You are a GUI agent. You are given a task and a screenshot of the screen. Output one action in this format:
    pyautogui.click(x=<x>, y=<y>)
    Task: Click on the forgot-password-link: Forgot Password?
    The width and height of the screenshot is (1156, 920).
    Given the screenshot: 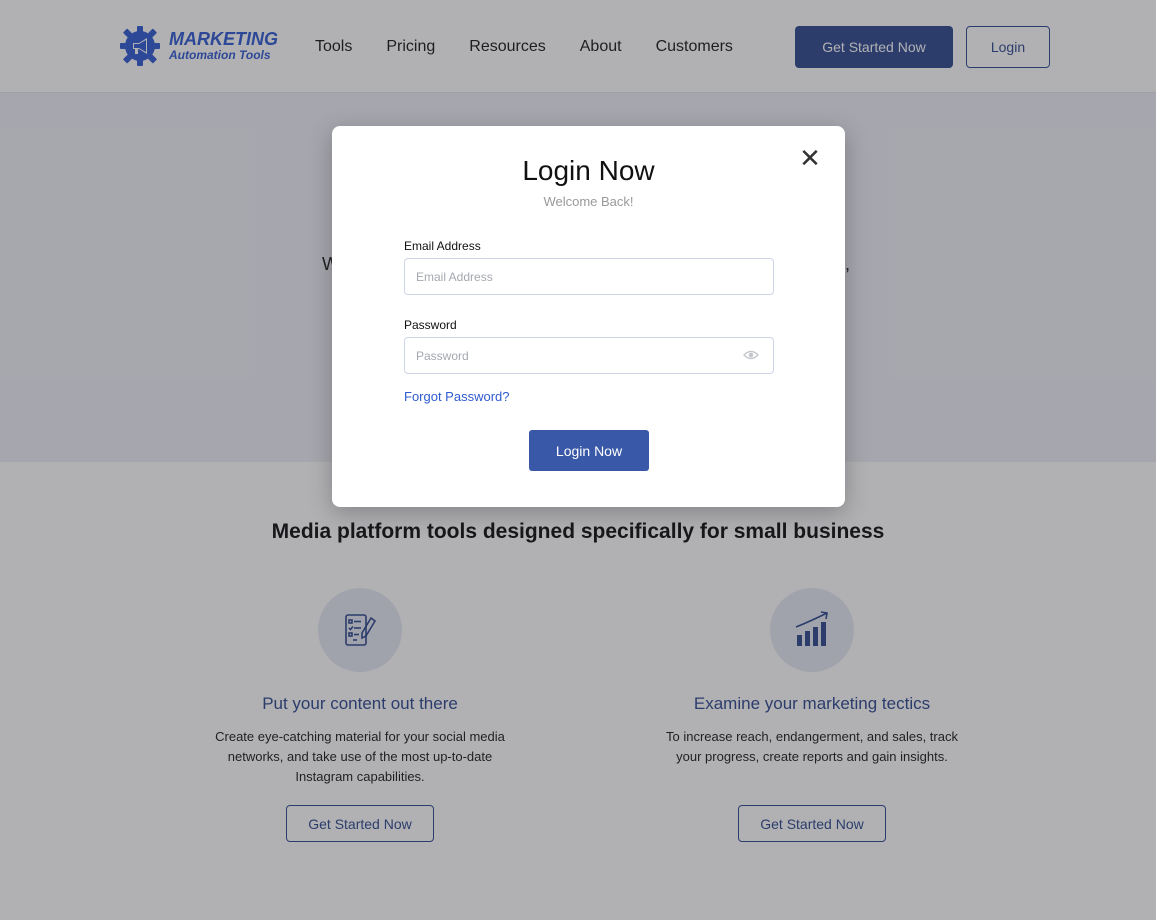 What is the action you would take?
    pyautogui.click(x=457, y=396)
    